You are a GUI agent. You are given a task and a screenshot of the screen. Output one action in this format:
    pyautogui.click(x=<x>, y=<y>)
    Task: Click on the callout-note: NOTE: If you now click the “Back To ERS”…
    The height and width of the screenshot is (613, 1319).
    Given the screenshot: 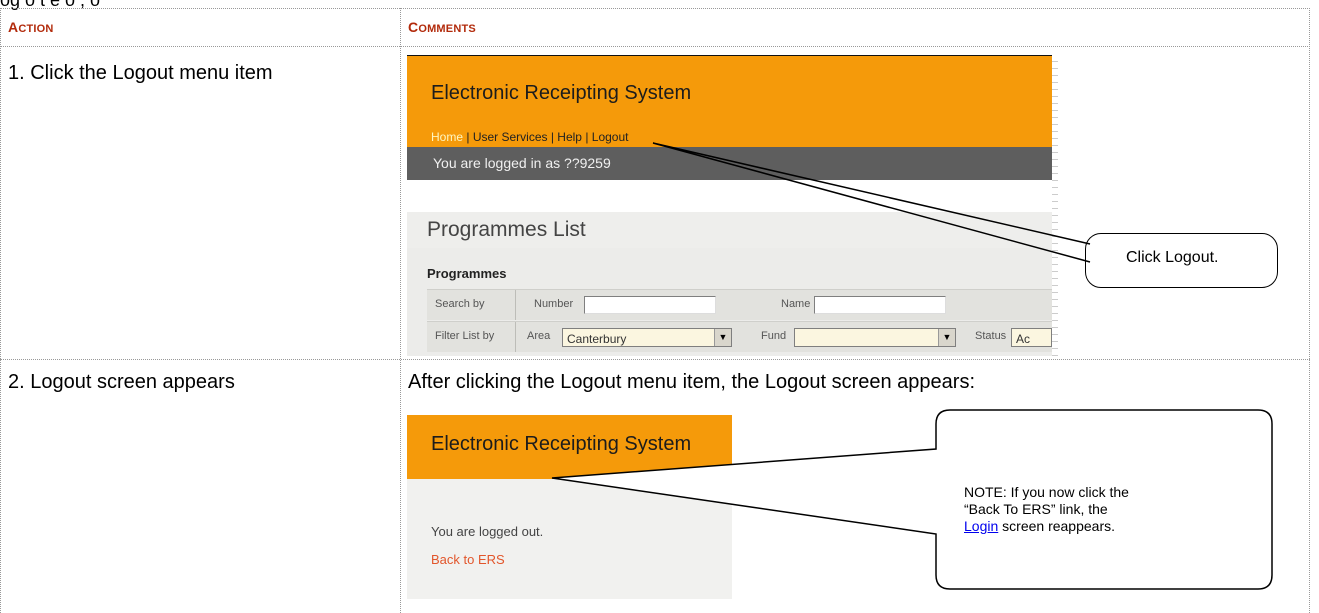 What is the action you would take?
    pyautogui.click(x=1046, y=509)
    